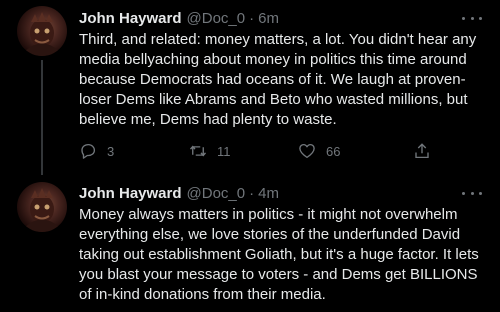 This screenshot has width=500, height=312. Describe the element at coordinates (319, 151) in the screenshot. I see `like-button: 66` at that location.